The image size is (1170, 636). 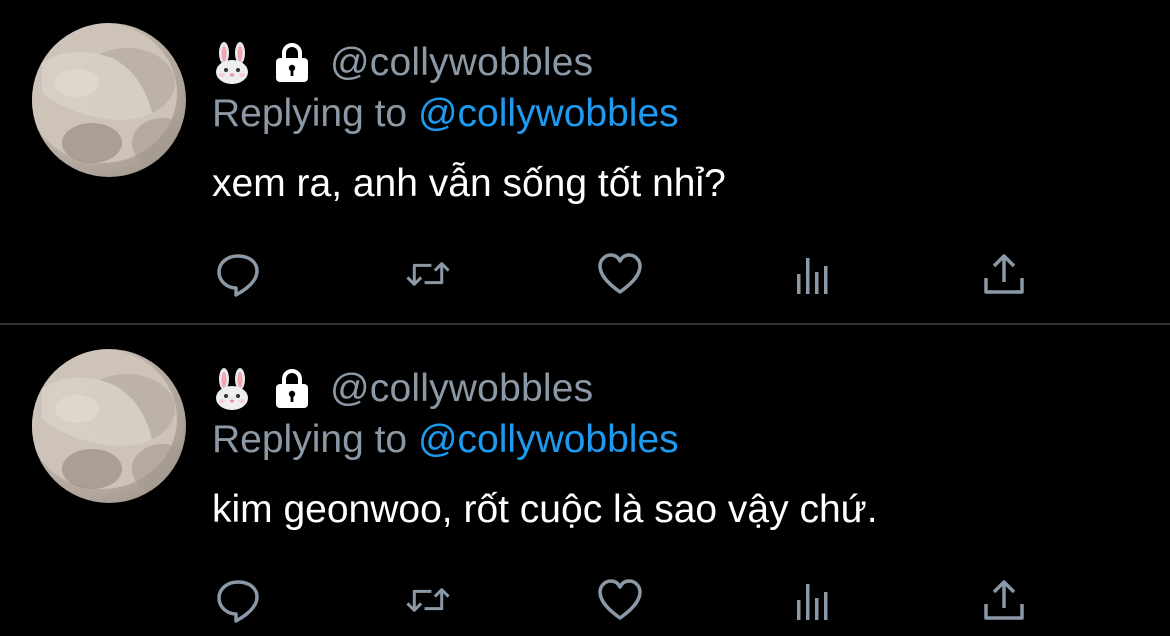 I want to click on divider, so click(x=585, y=324).